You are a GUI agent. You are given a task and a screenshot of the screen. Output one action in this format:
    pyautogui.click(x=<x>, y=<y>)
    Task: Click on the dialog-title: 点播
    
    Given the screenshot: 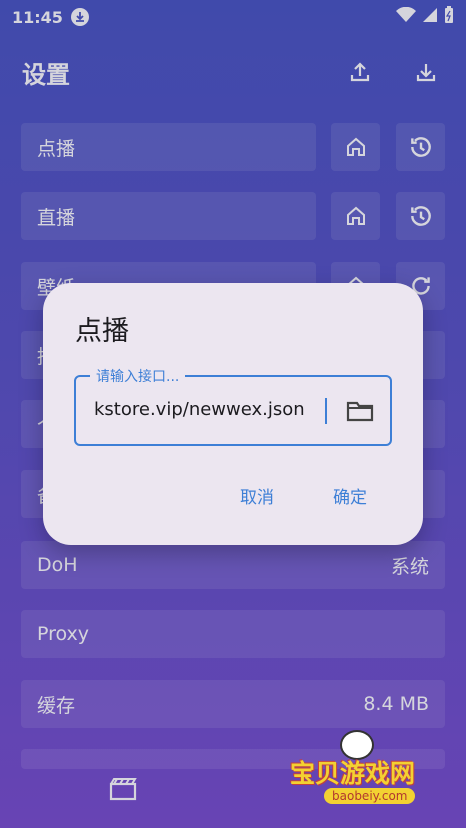 What is the action you would take?
    pyautogui.click(x=102, y=331)
    